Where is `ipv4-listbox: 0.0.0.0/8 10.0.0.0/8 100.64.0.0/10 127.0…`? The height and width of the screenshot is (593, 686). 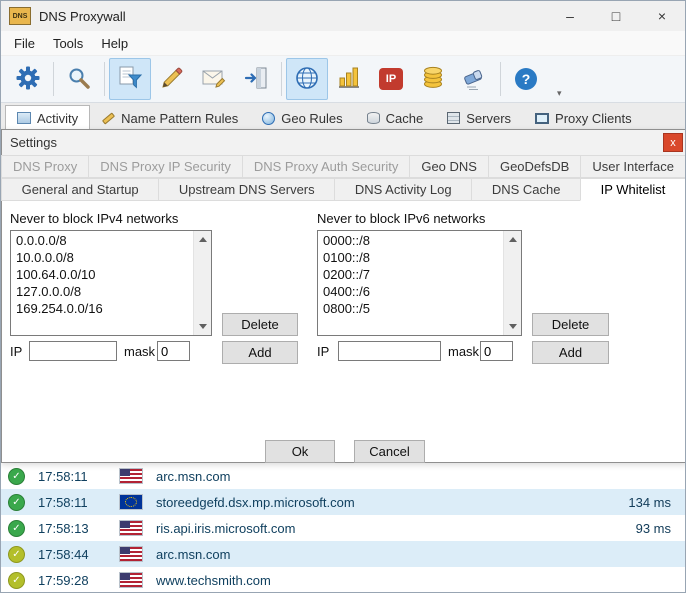
ipv4-listbox: 0.0.0.0/8 10.0.0.0/8 100.64.0.0/10 127.0… is located at coordinates (111, 283).